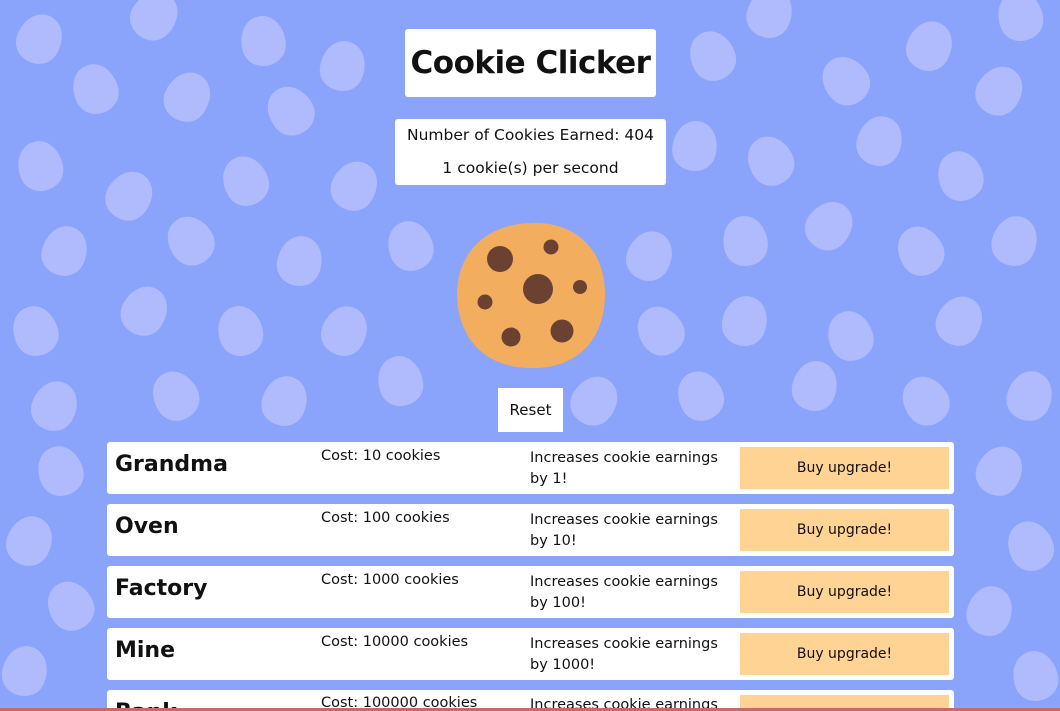  I want to click on upgrade-name: Mine, so click(145, 650).